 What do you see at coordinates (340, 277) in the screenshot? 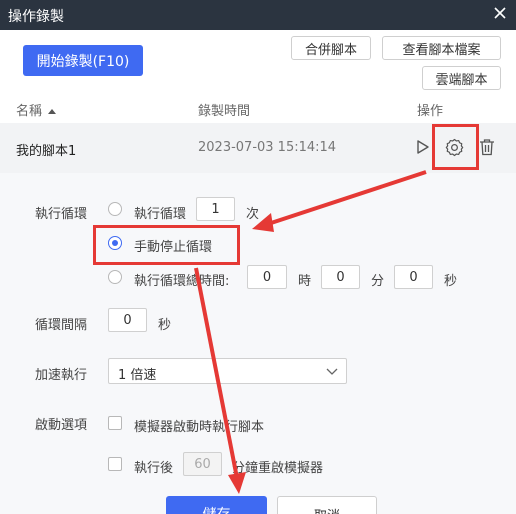
I see `minutes-input: 0` at bounding box center [340, 277].